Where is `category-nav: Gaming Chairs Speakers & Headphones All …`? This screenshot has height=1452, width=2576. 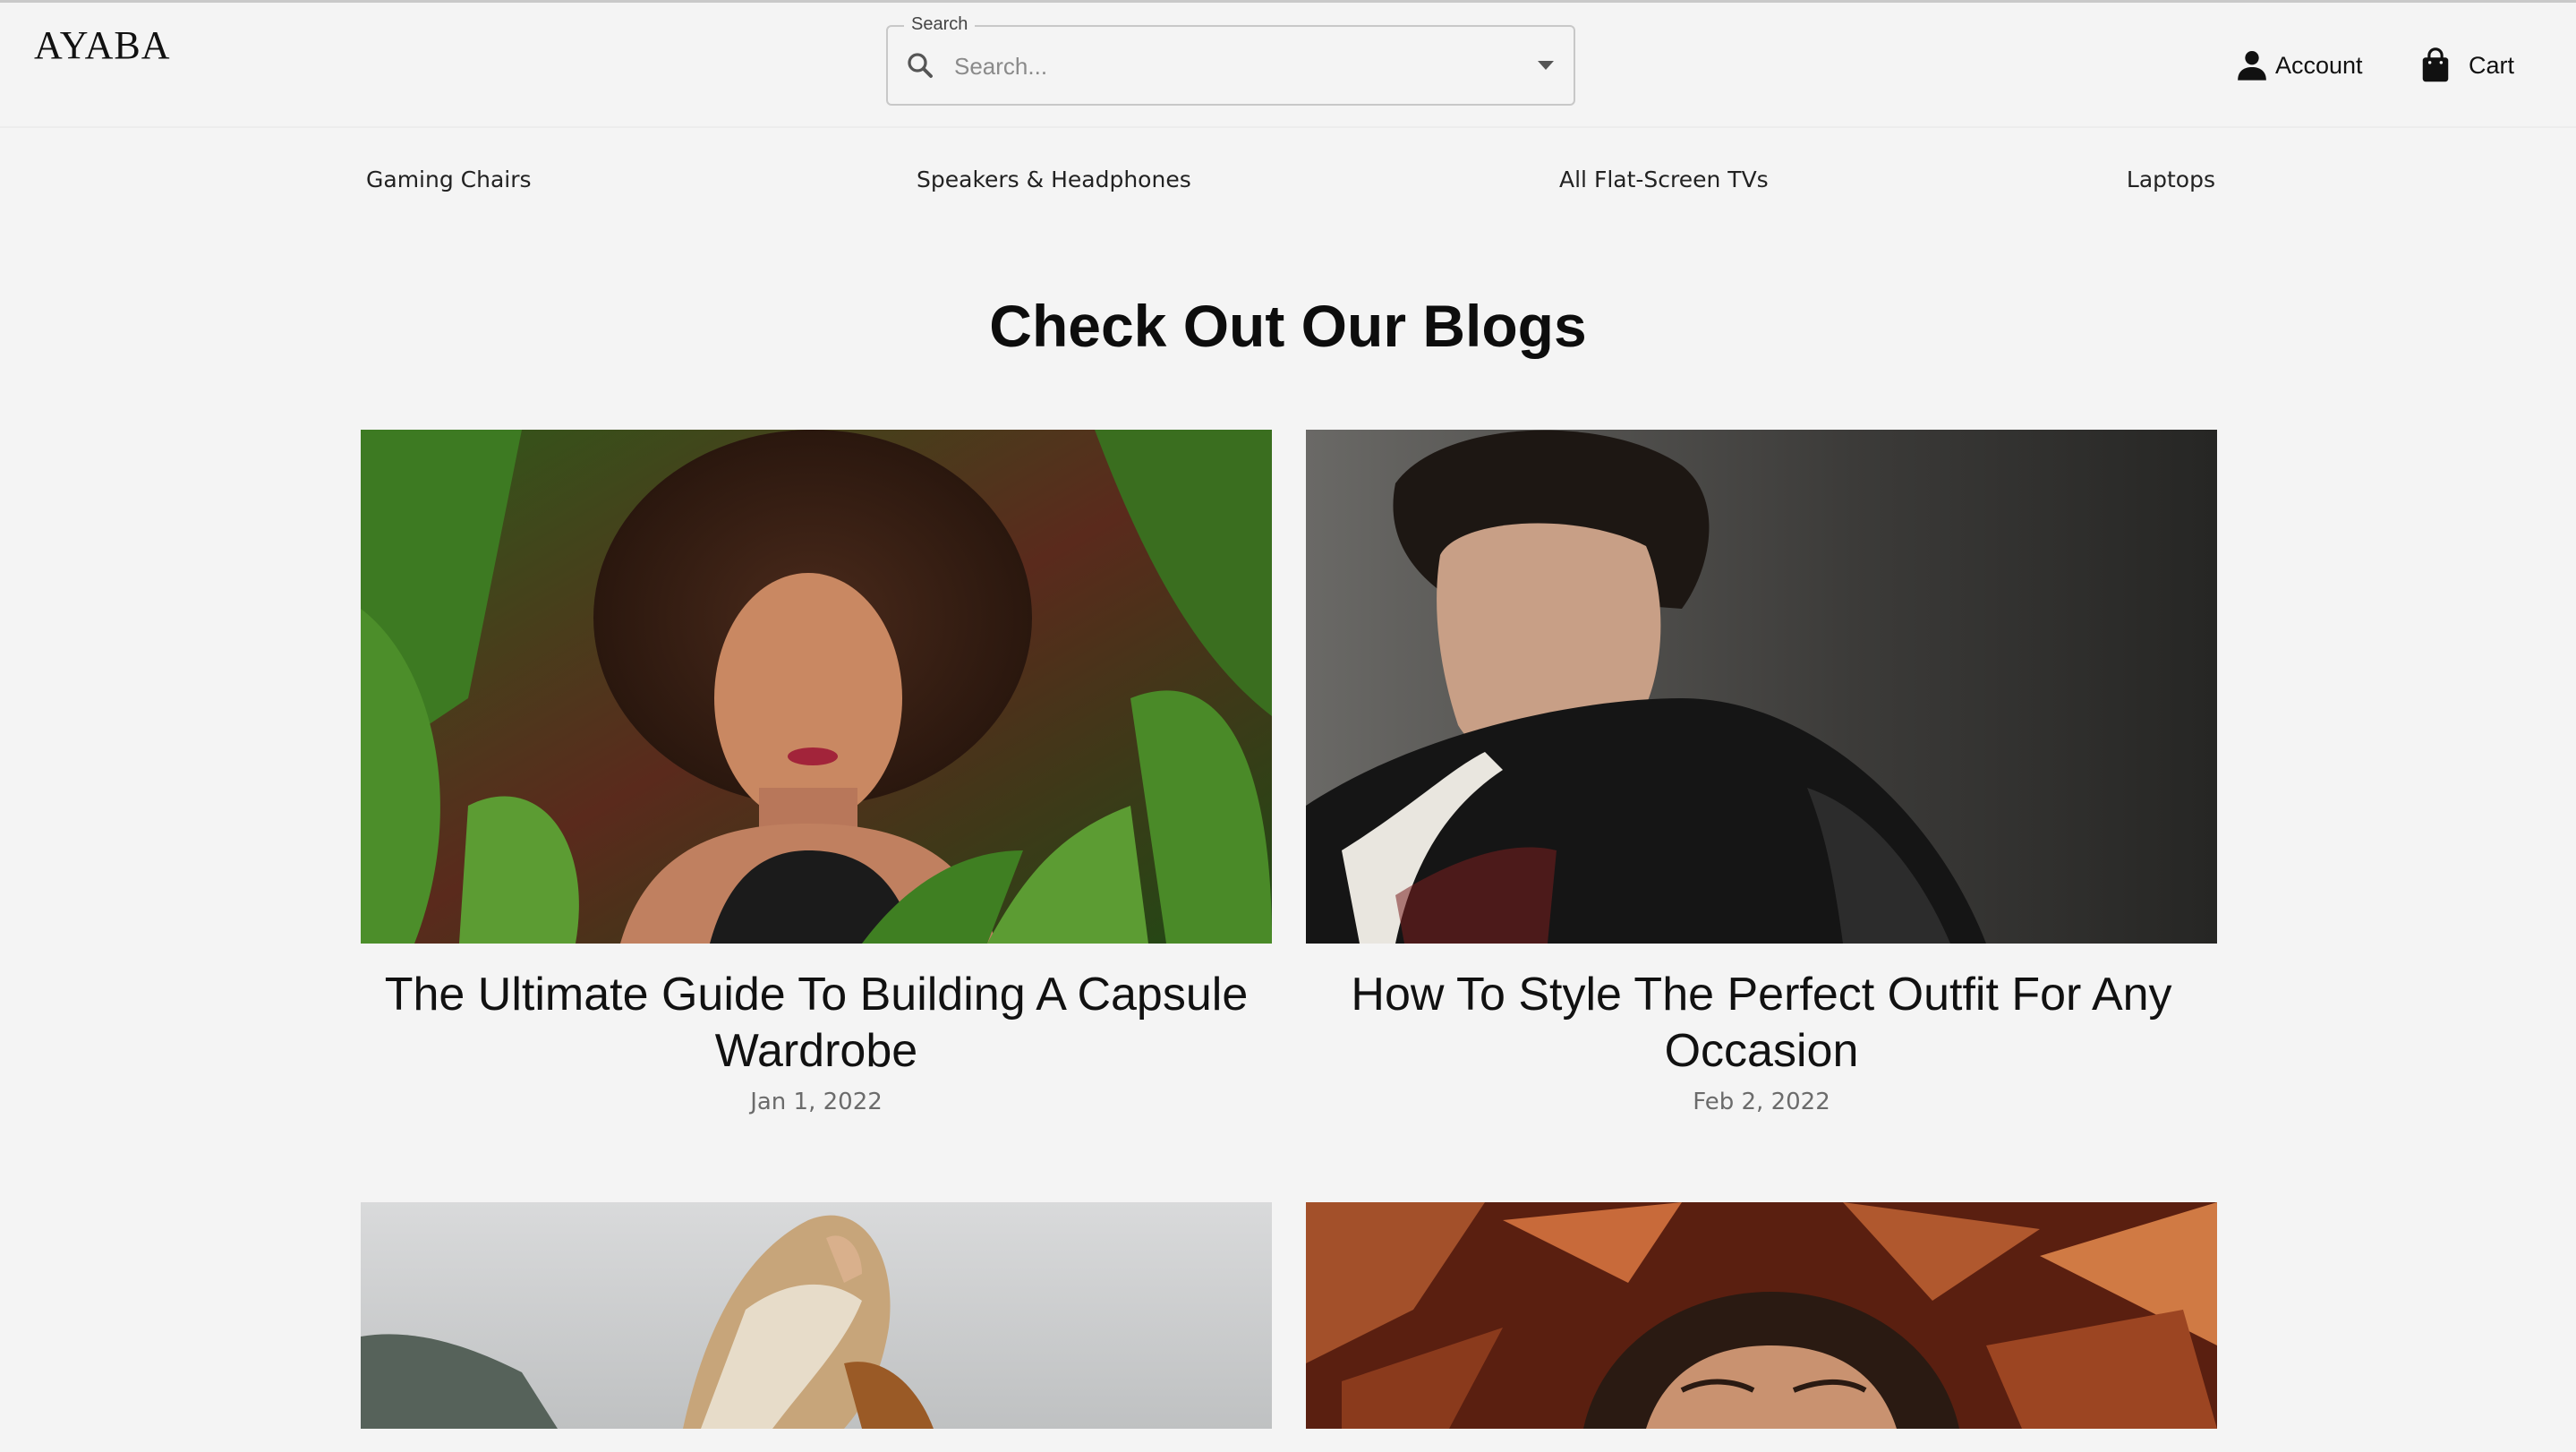 category-nav: Gaming Chairs Speakers & Headphones All … is located at coordinates (1288, 184).